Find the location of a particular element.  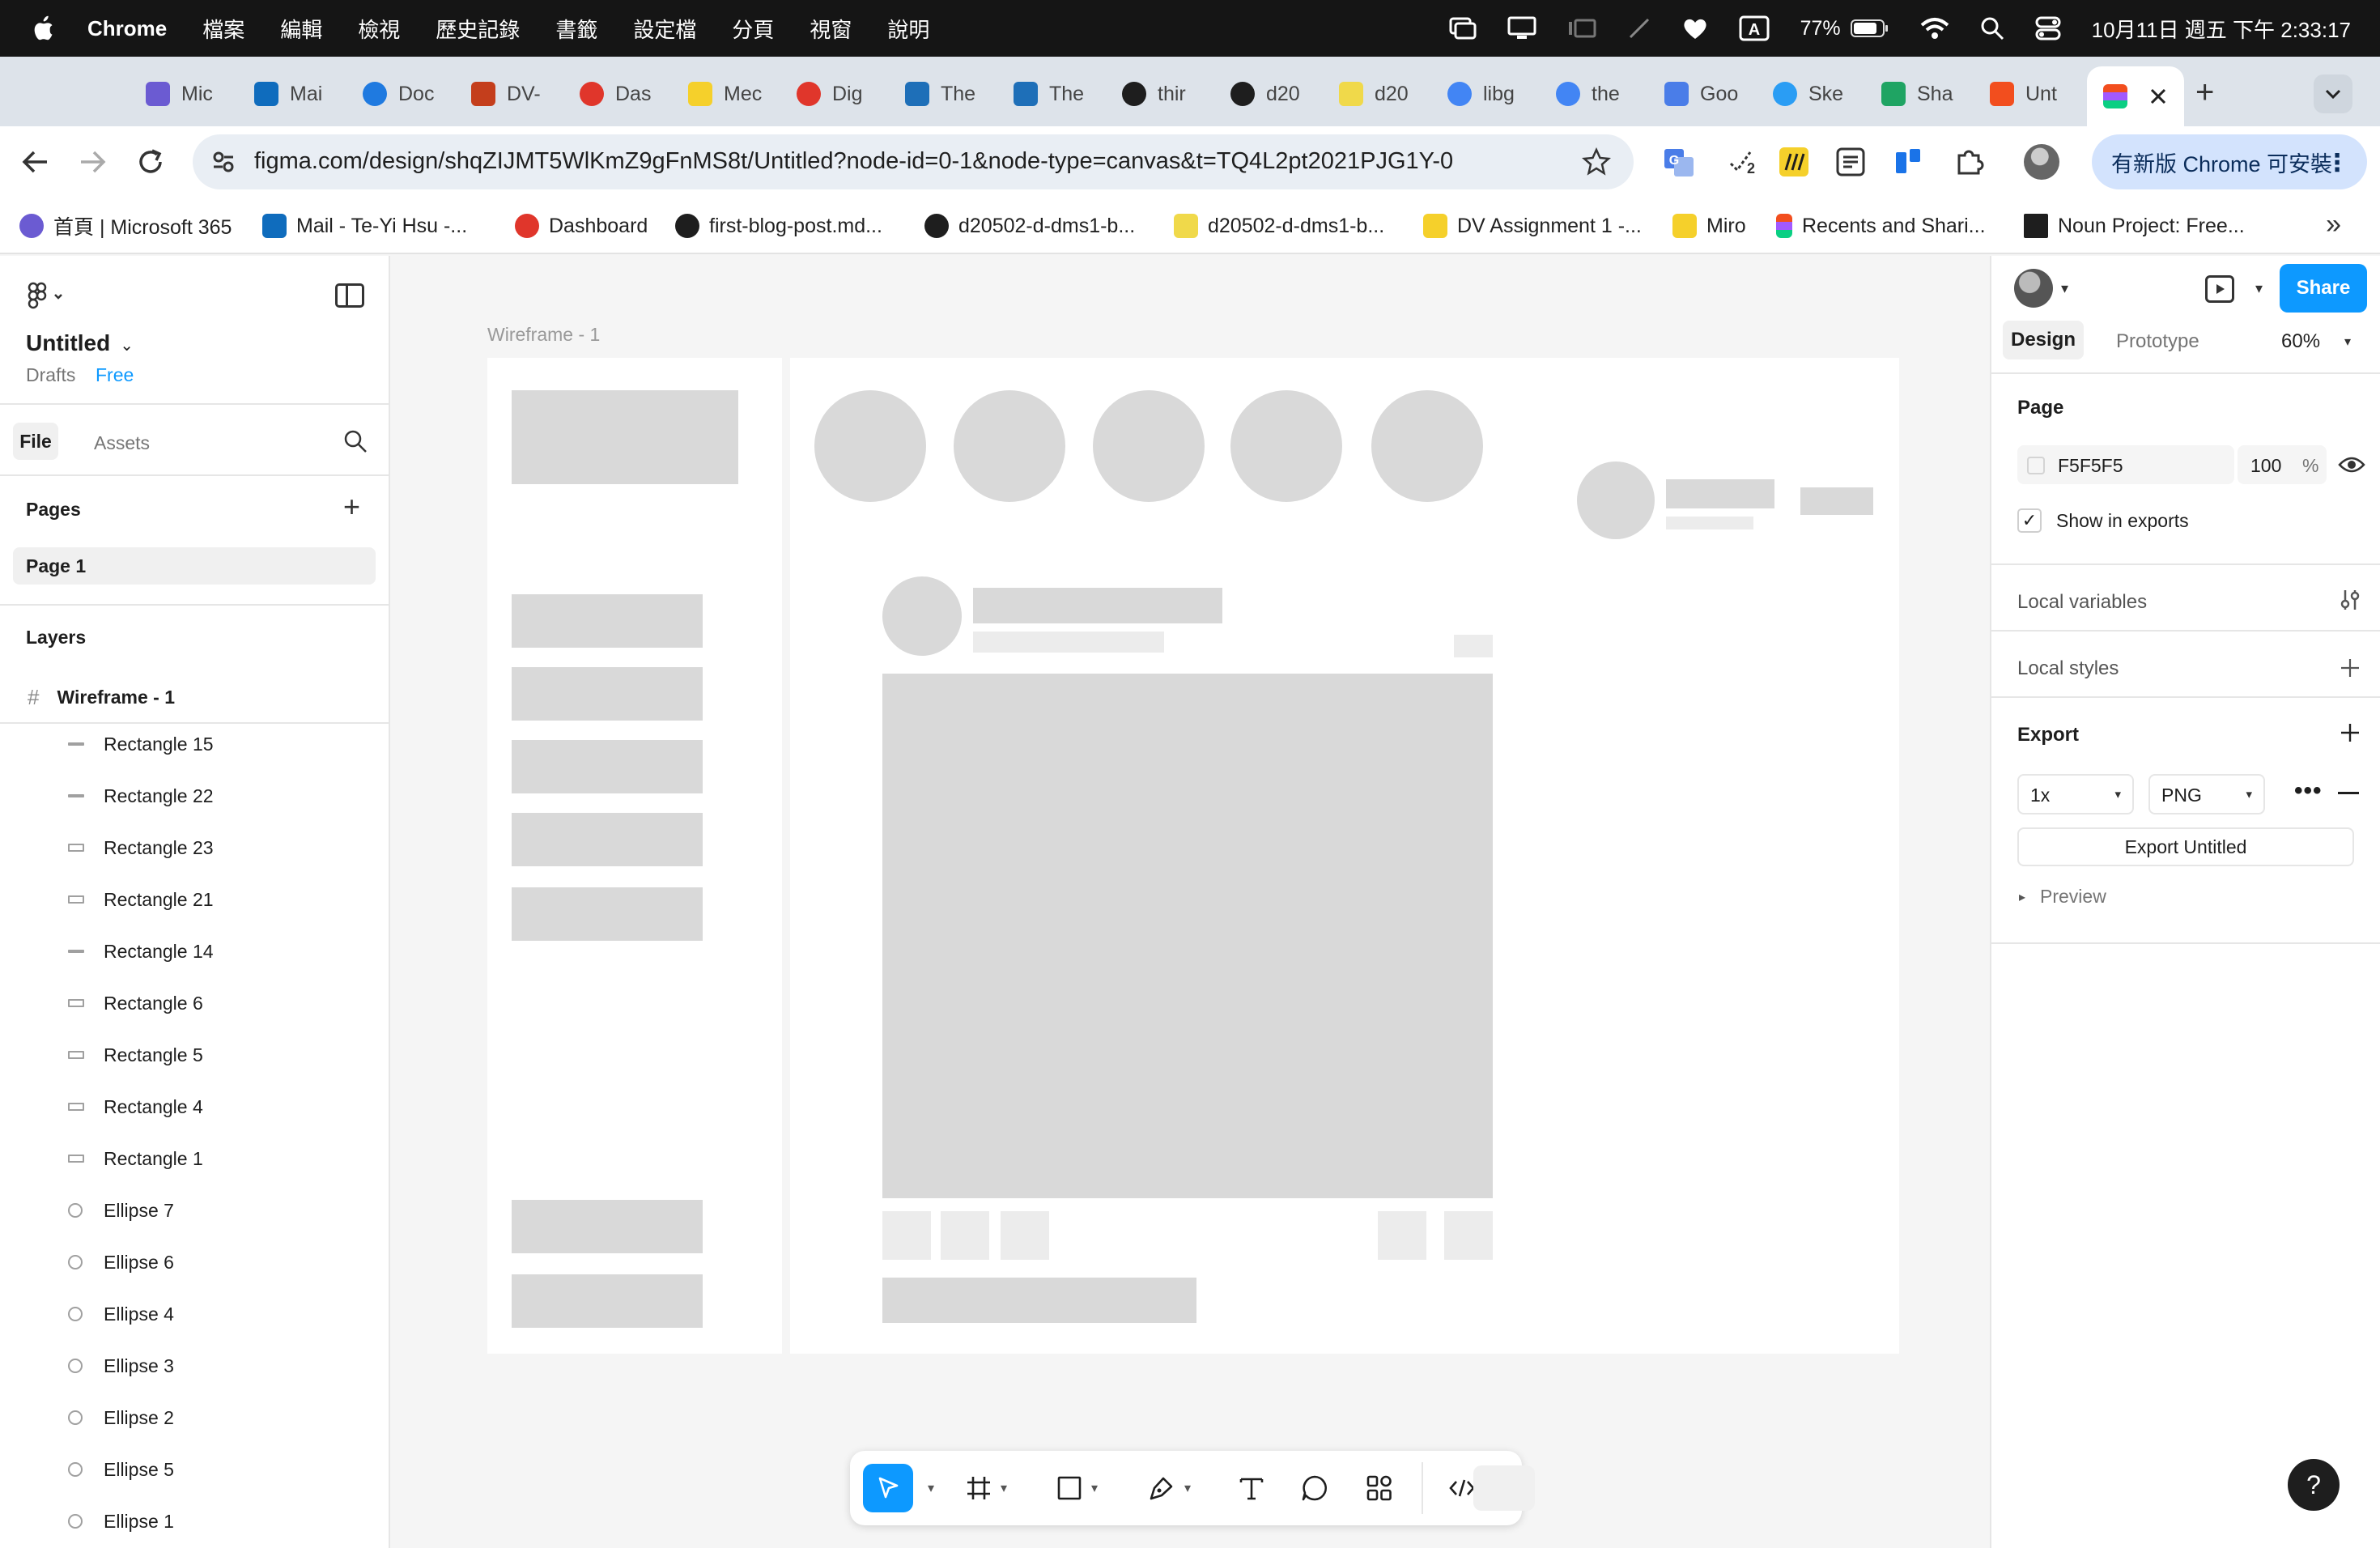

wireframe-like-button is located at coordinates (906, 1235).